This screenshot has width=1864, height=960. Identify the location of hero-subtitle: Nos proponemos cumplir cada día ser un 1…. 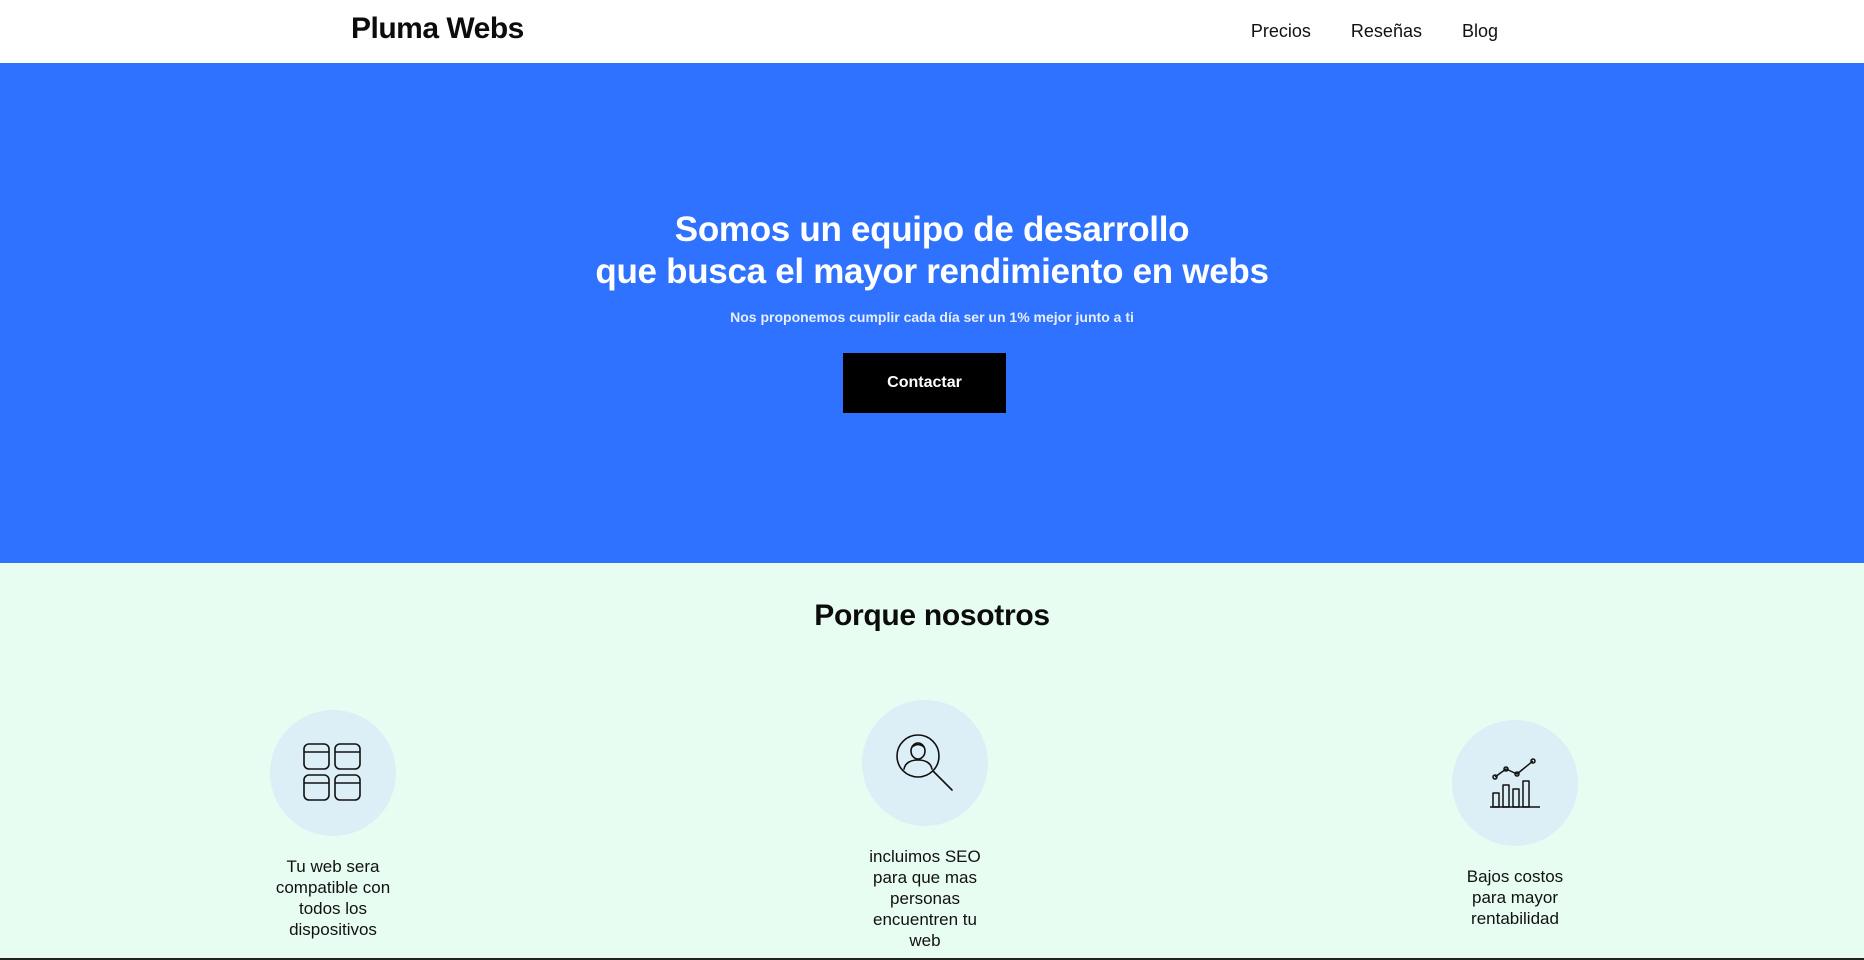
(932, 317).